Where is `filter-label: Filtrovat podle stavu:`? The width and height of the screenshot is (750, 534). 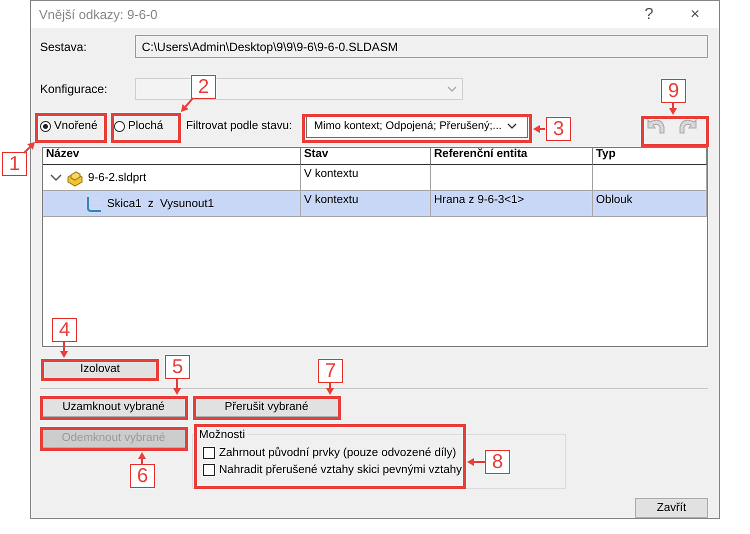 filter-label: Filtrovat podle stavu: is located at coordinates (240, 126).